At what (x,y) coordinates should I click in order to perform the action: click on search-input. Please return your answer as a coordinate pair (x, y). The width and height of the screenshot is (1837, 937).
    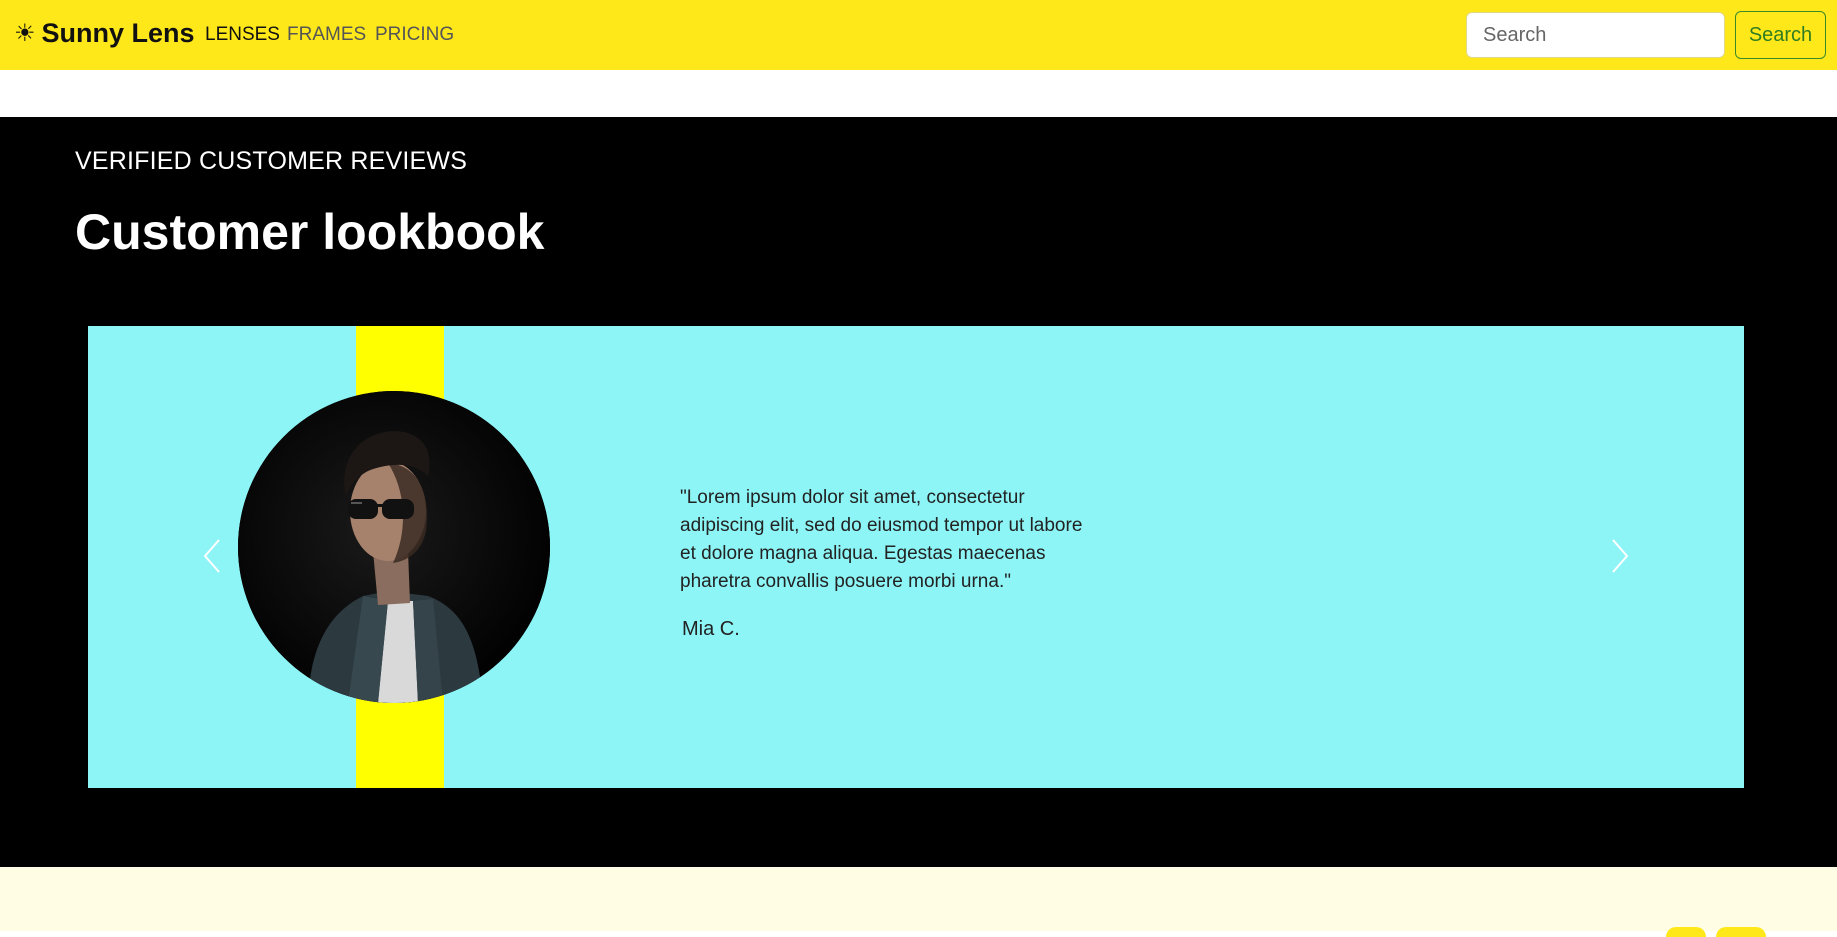
    Looking at the image, I should click on (1595, 35).